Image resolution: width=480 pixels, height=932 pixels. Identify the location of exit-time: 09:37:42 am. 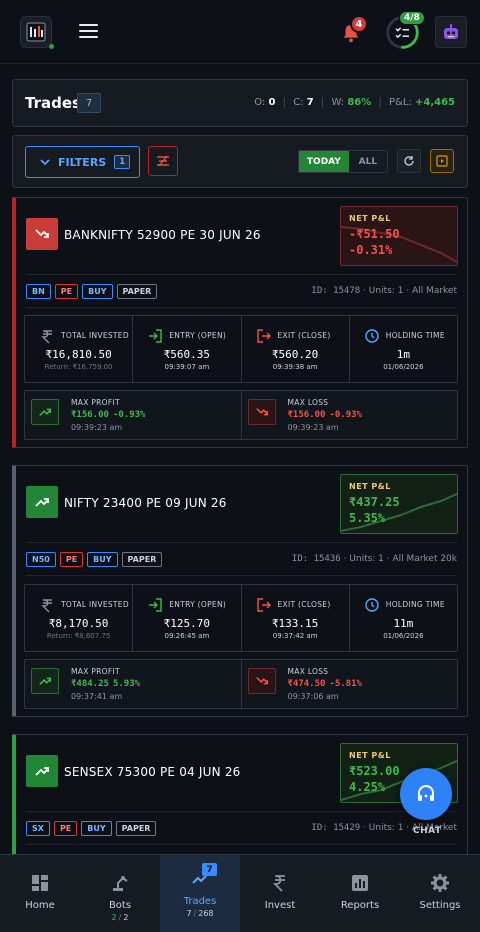
(295, 636).